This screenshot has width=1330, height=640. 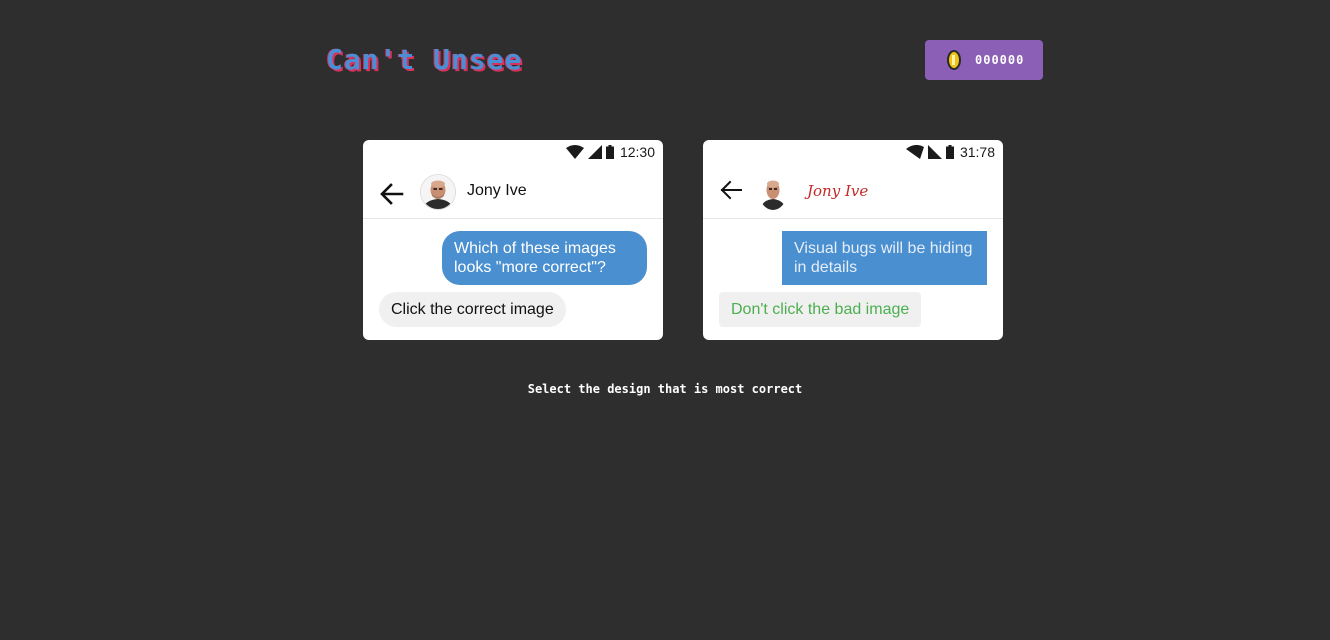 I want to click on instruction-text: Select the design that is most correct, so click(x=665, y=389).